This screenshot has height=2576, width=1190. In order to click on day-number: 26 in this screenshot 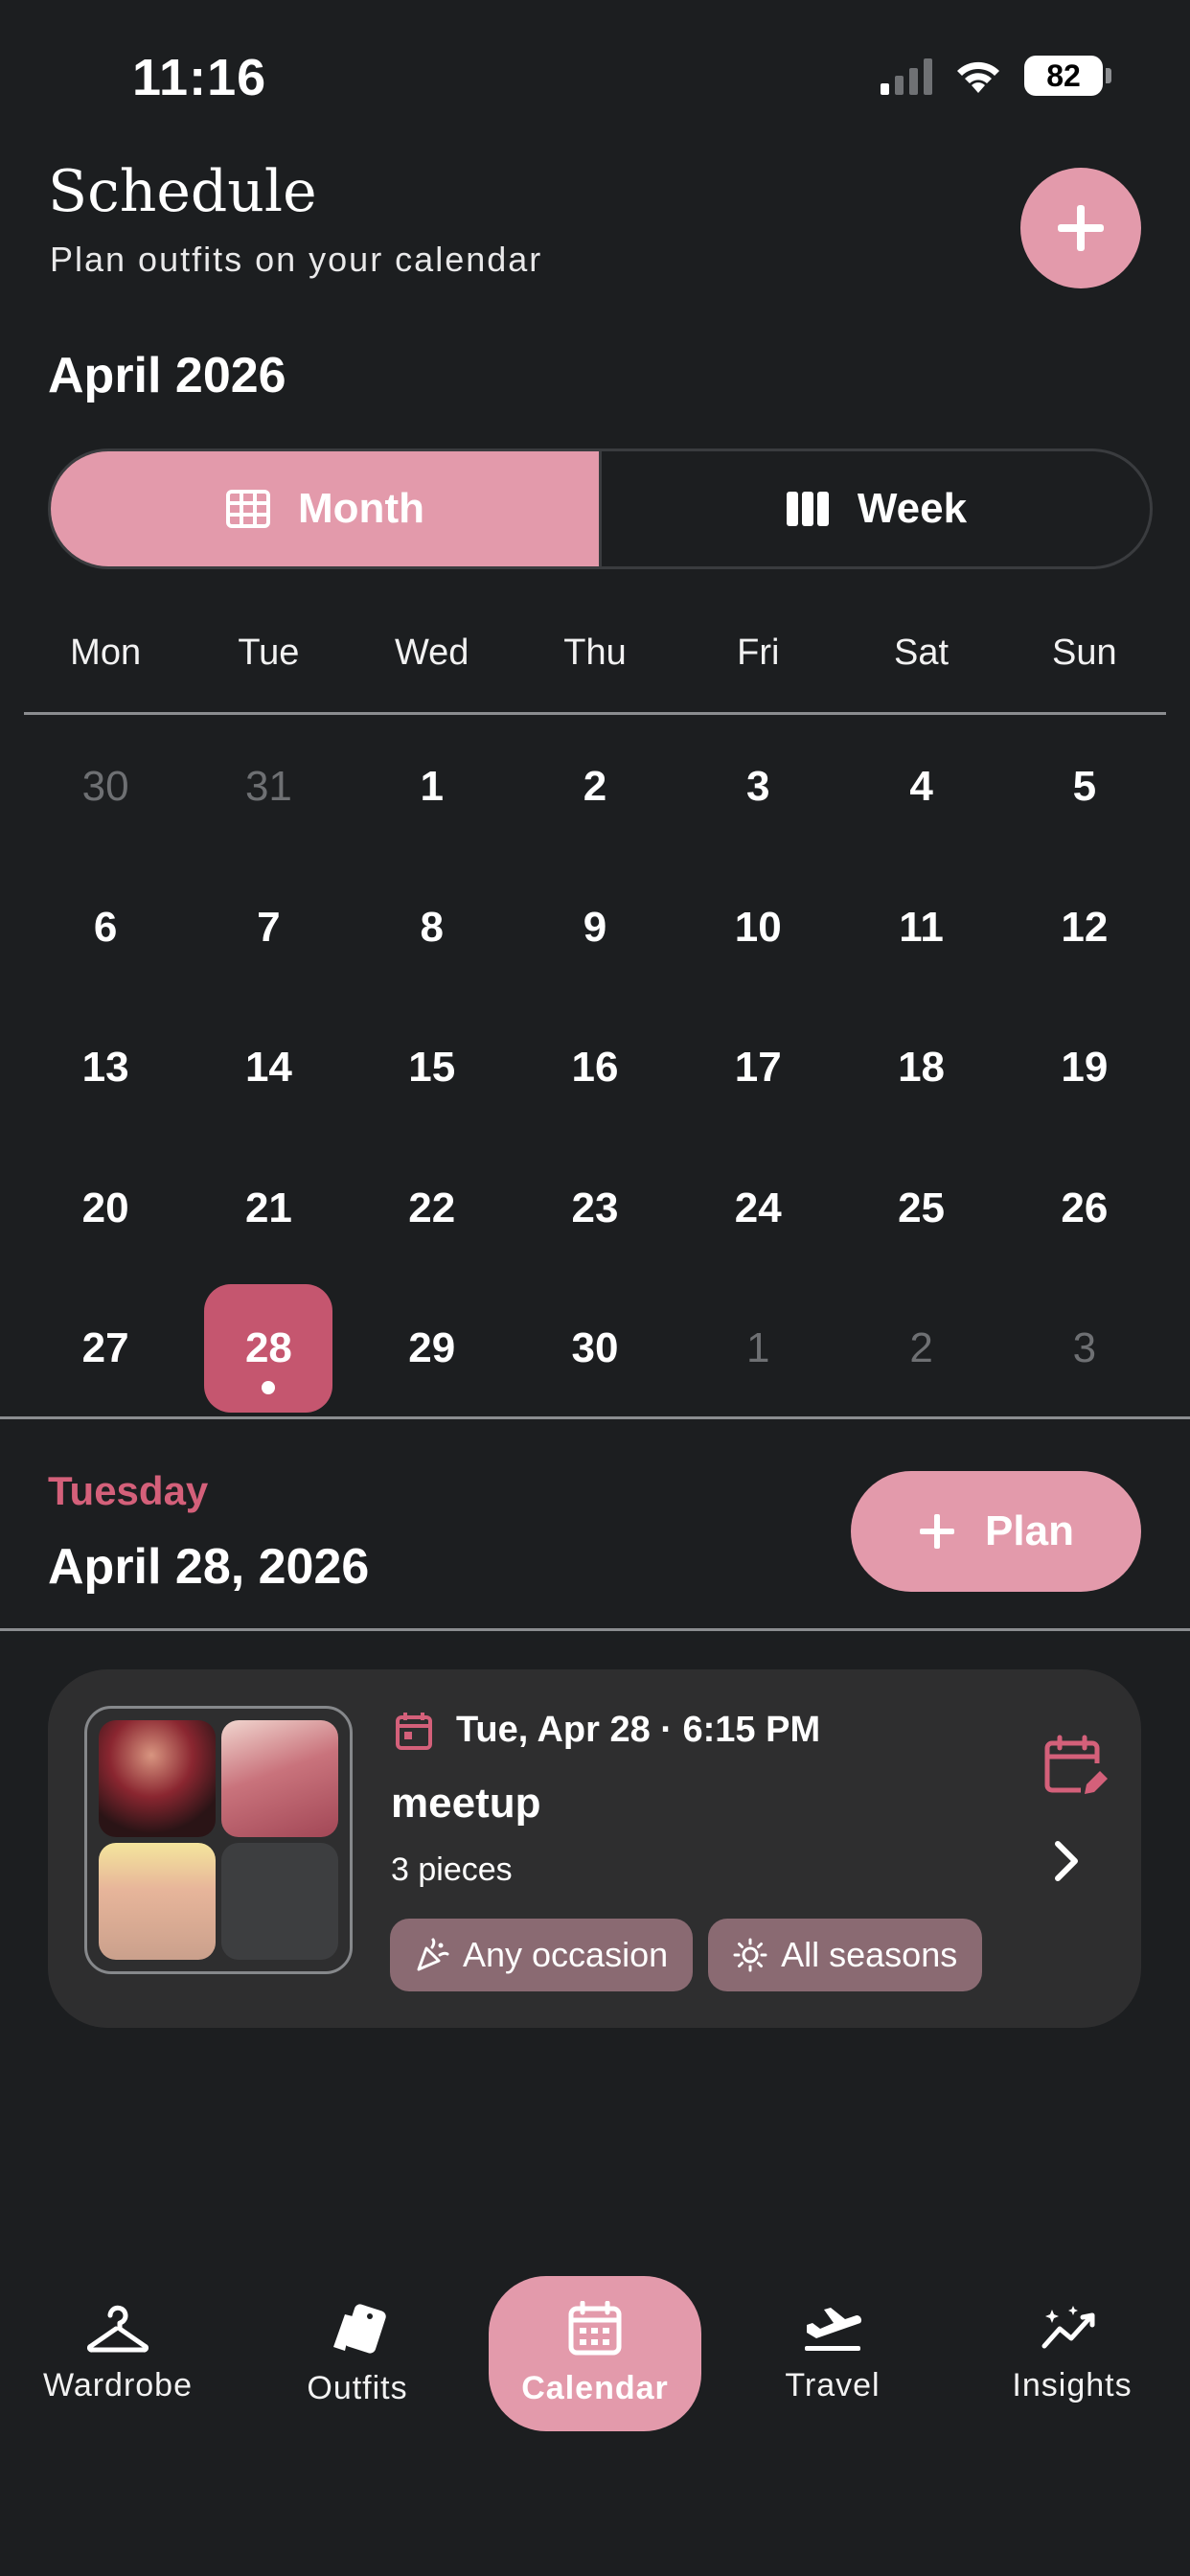, I will do `click(1085, 1207)`.